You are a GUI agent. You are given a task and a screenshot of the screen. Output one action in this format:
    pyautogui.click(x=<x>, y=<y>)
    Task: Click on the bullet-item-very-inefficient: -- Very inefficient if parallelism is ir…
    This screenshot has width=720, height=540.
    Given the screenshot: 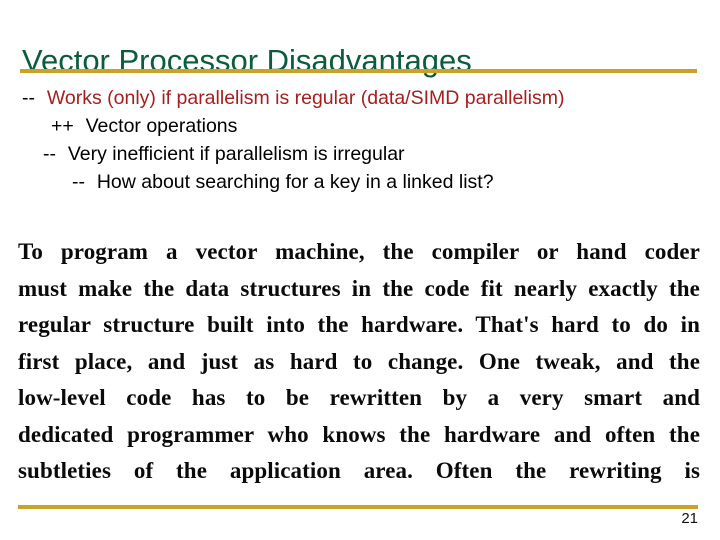 What is the action you would take?
    pyautogui.click(x=360, y=154)
    